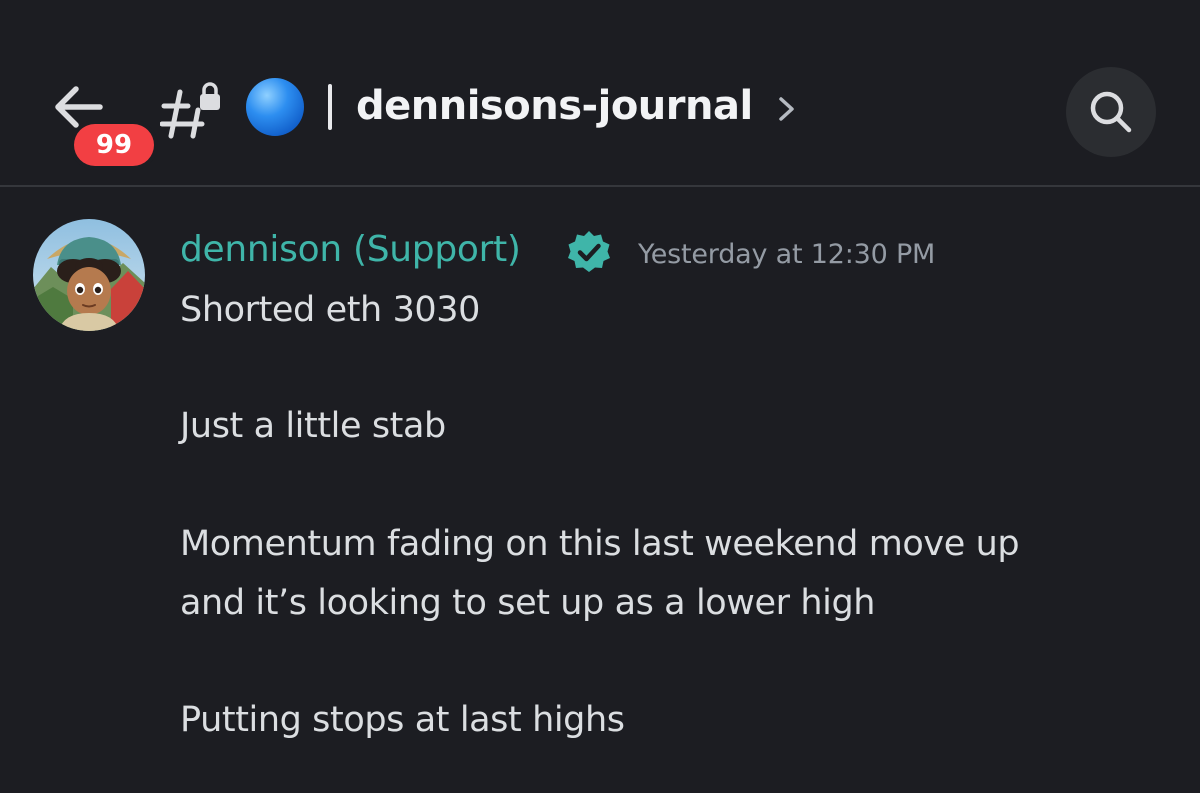 The width and height of the screenshot is (1200, 793). Describe the element at coordinates (330, 310) in the screenshot. I see `message-line: Shorted eth 3030` at that location.